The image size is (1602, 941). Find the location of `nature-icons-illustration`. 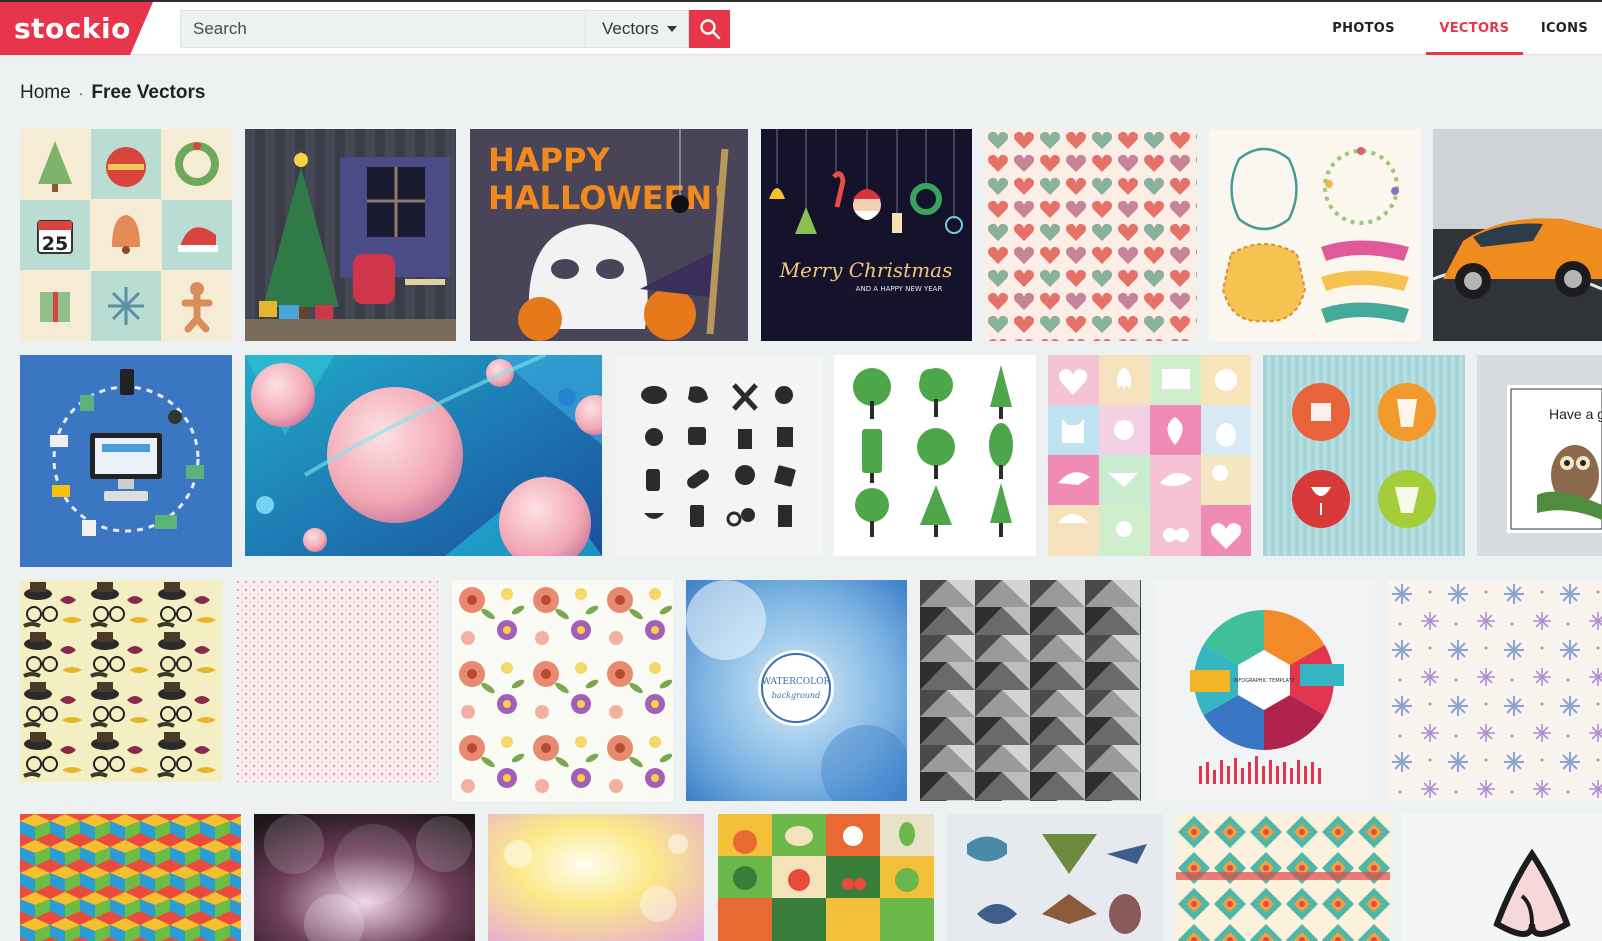

nature-icons-illustration is located at coordinates (826, 877).